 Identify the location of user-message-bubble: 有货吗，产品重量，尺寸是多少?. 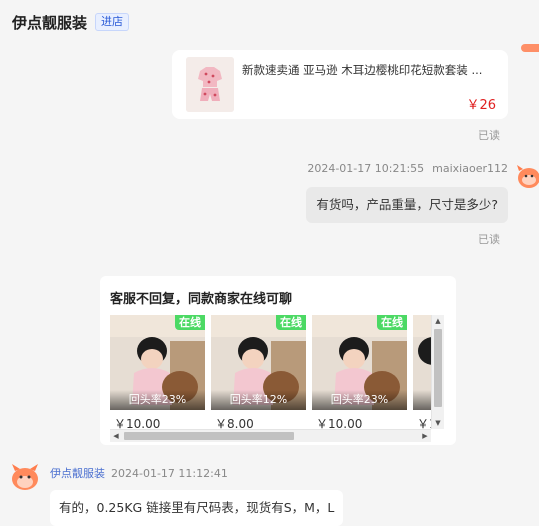
(407, 205).